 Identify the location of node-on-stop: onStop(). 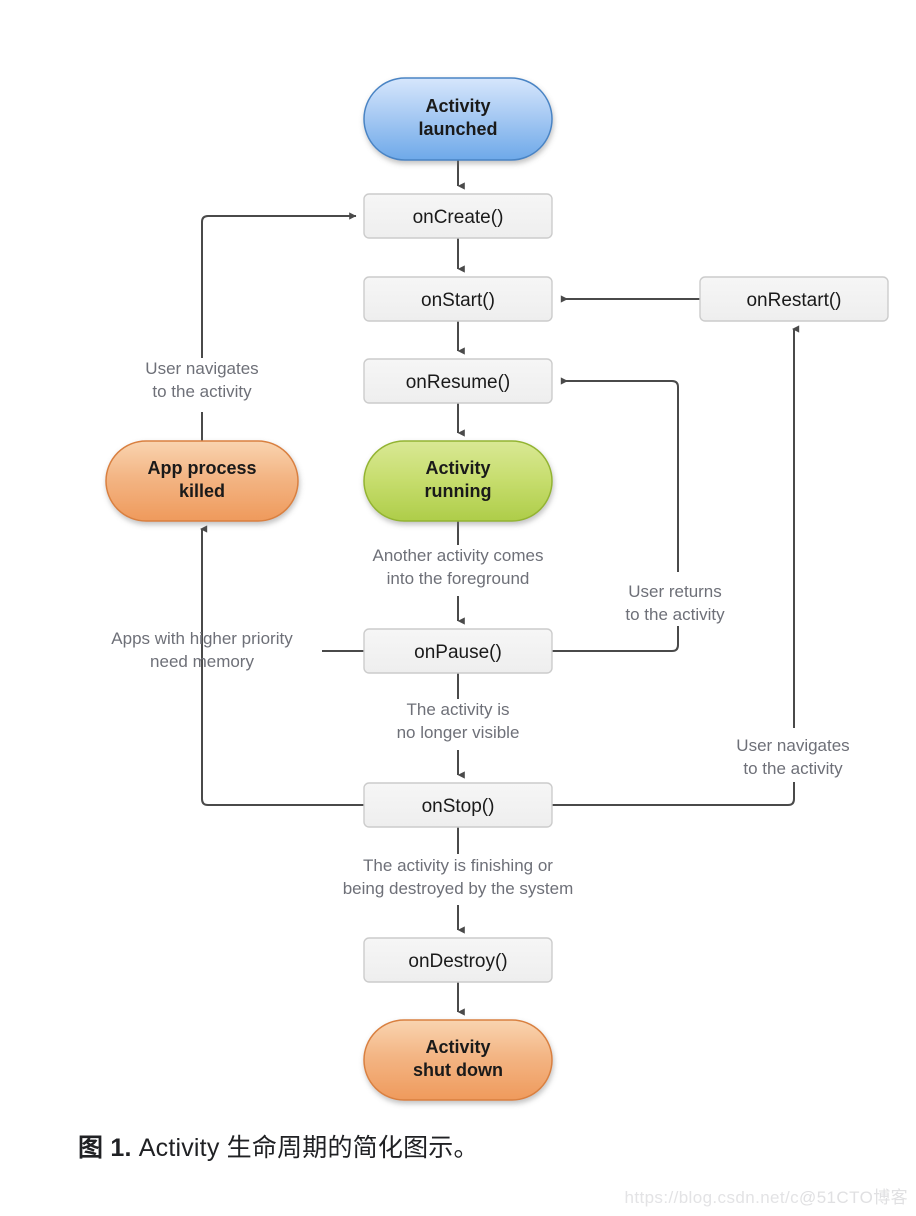
(458, 805).